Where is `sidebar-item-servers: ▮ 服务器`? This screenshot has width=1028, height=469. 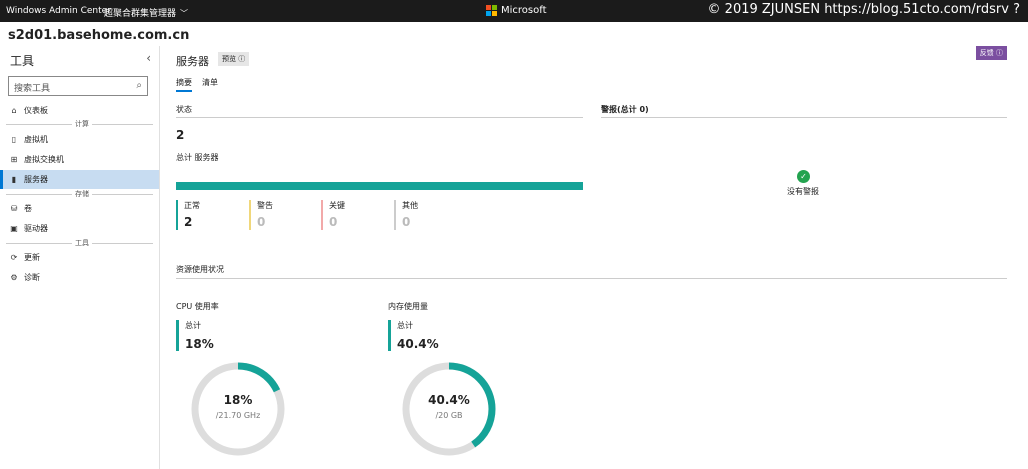
sidebar-item-servers: ▮ 服务器 is located at coordinates (79, 179).